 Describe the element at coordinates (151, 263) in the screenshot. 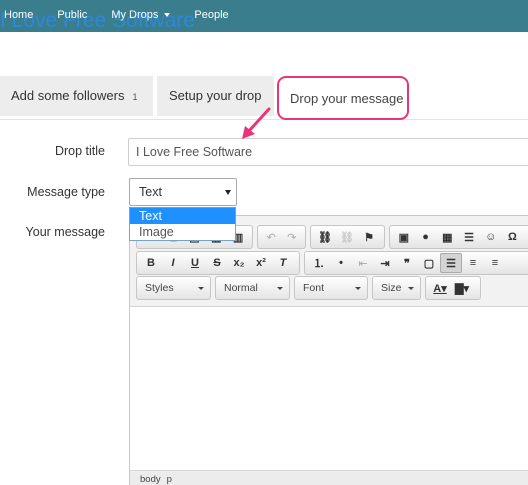

I see `bold-icon: B` at that location.